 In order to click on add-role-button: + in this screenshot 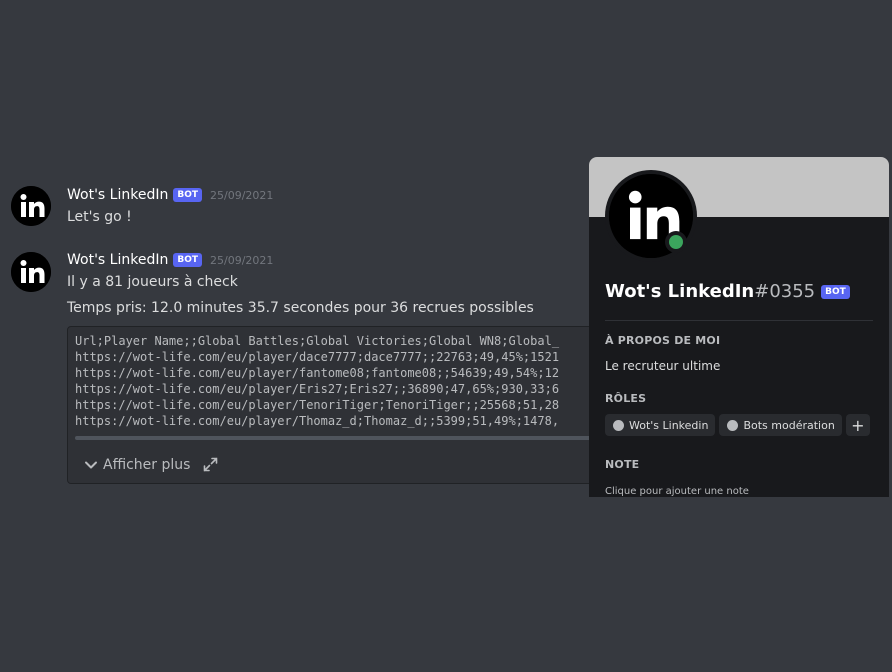, I will do `click(857, 425)`.